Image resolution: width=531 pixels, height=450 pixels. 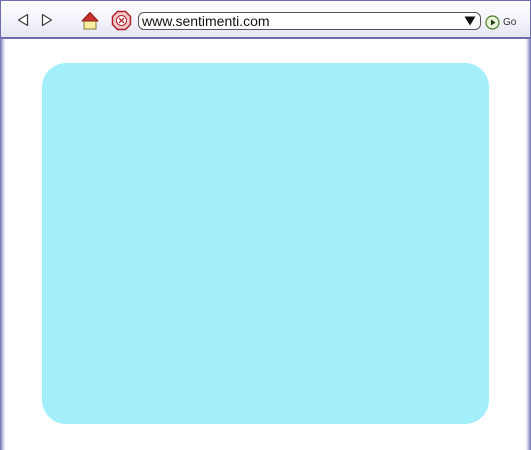 I want to click on address-dropdown-button, so click(x=470, y=21).